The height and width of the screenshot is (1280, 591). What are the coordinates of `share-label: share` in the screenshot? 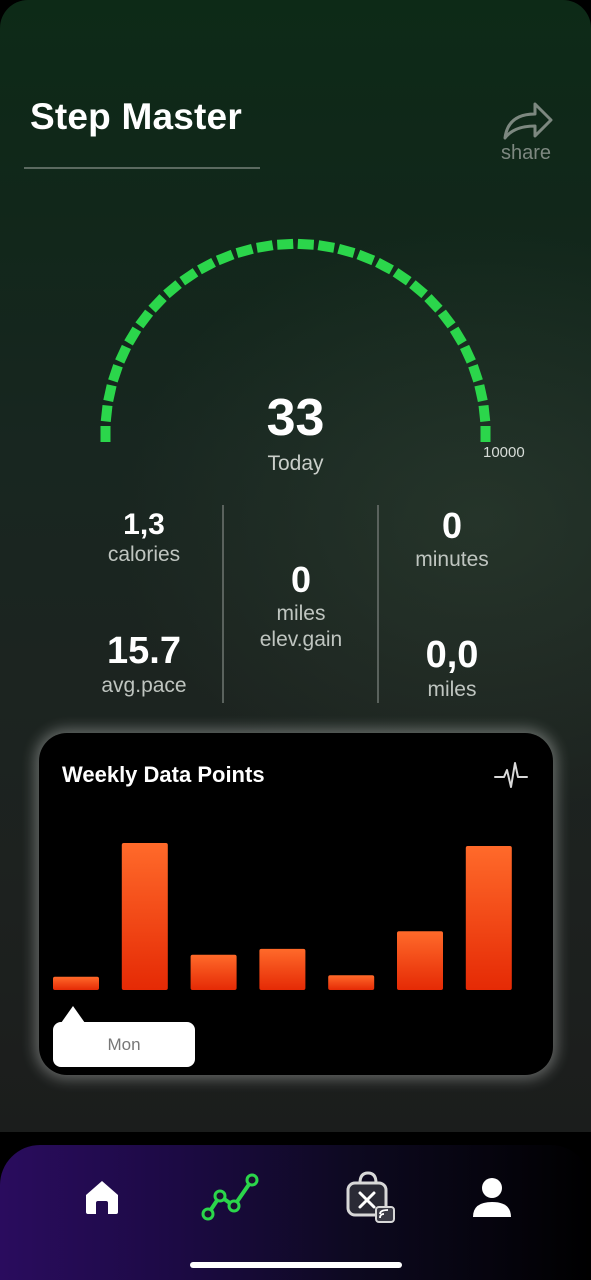 It's located at (526, 153).